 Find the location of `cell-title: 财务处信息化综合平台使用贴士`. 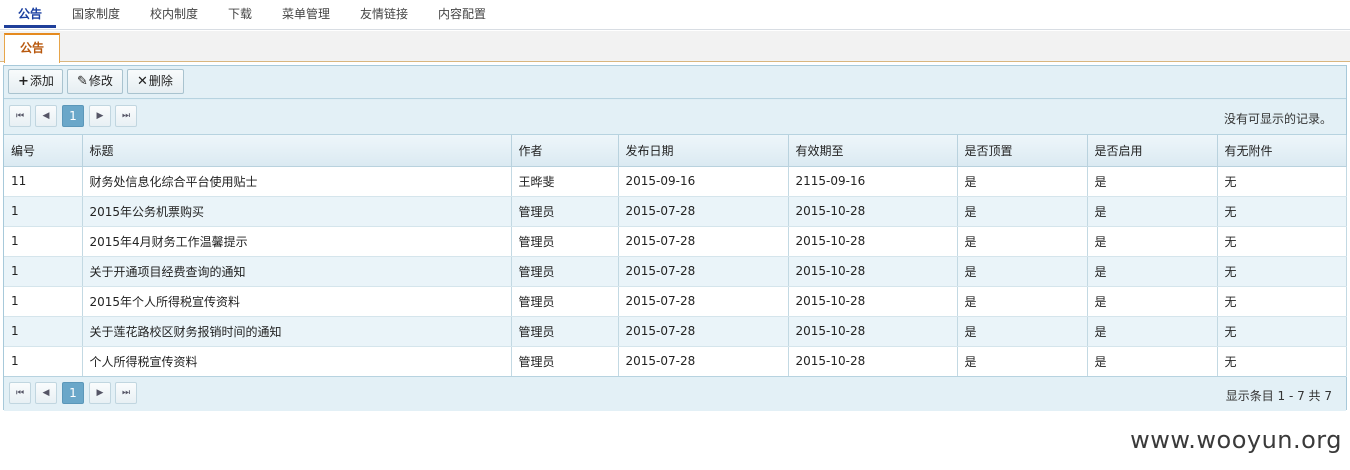

cell-title: 财务处信息化综合平台使用贴士 is located at coordinates (297, 181).